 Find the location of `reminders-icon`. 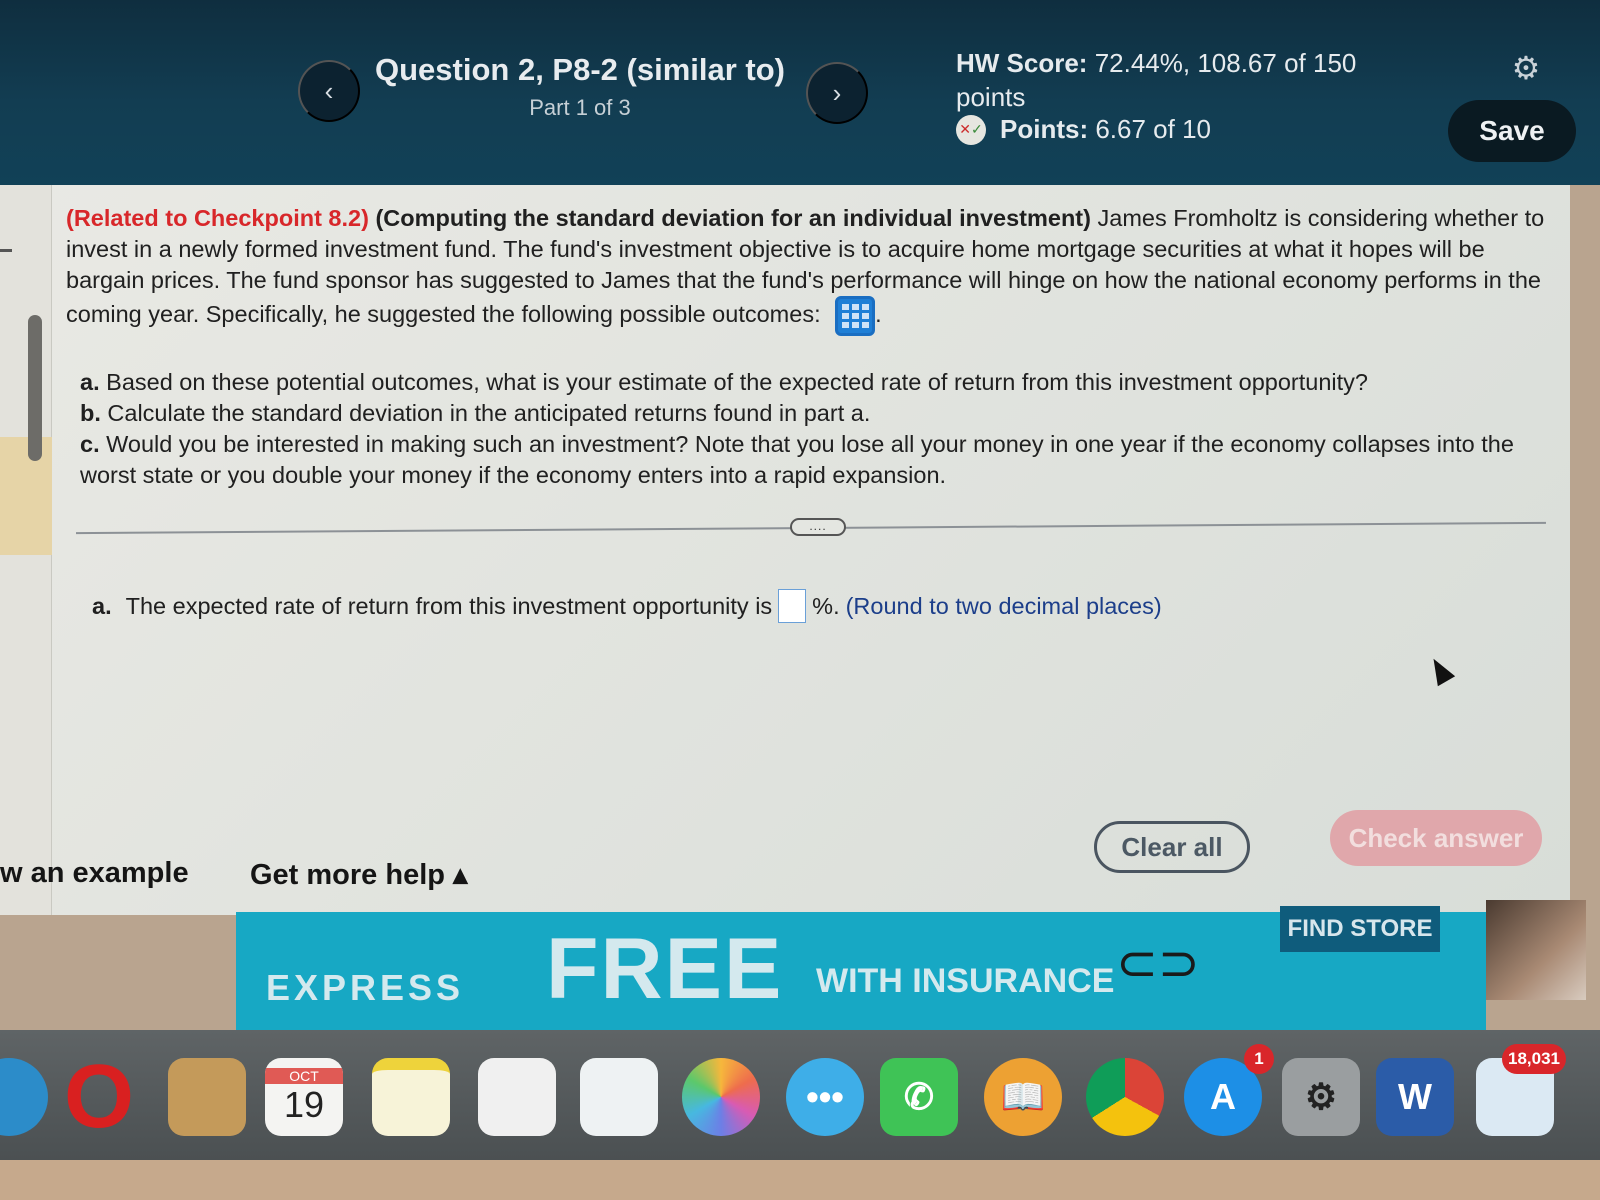

reminders-icon is located at coordinates (517, 1097).